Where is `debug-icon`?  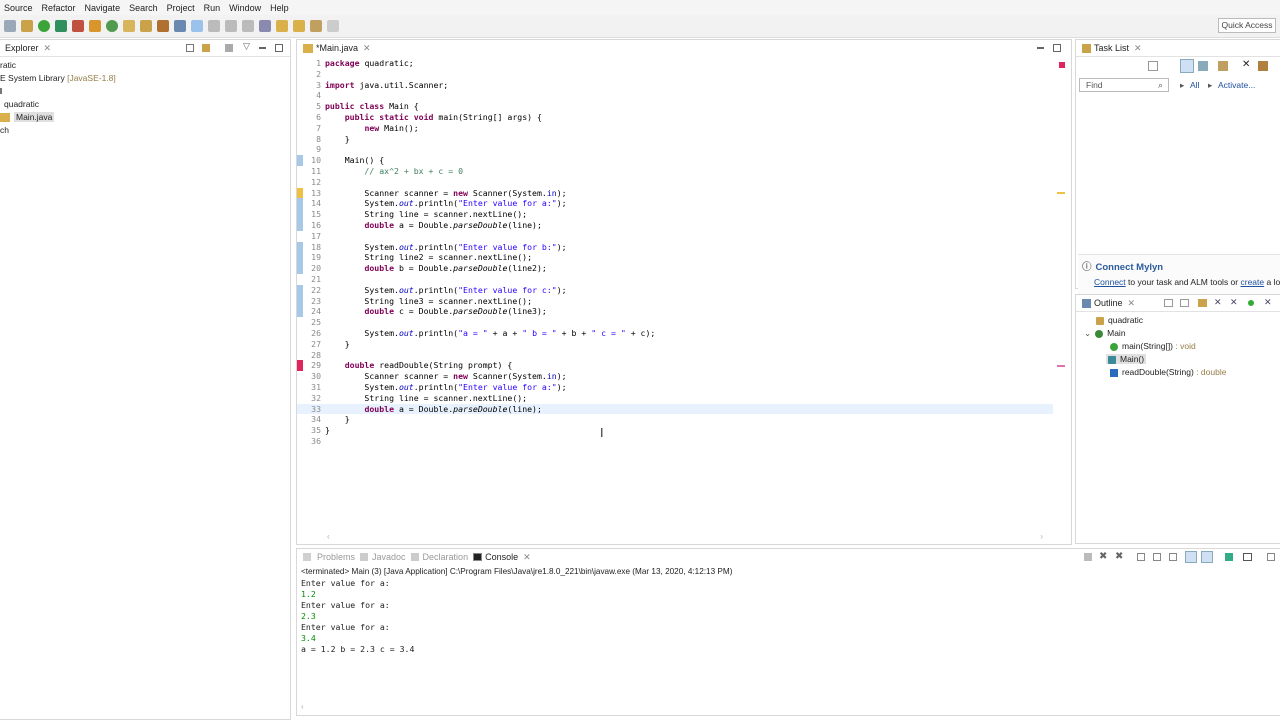 debug-icon is located at coordinates (27, 26).